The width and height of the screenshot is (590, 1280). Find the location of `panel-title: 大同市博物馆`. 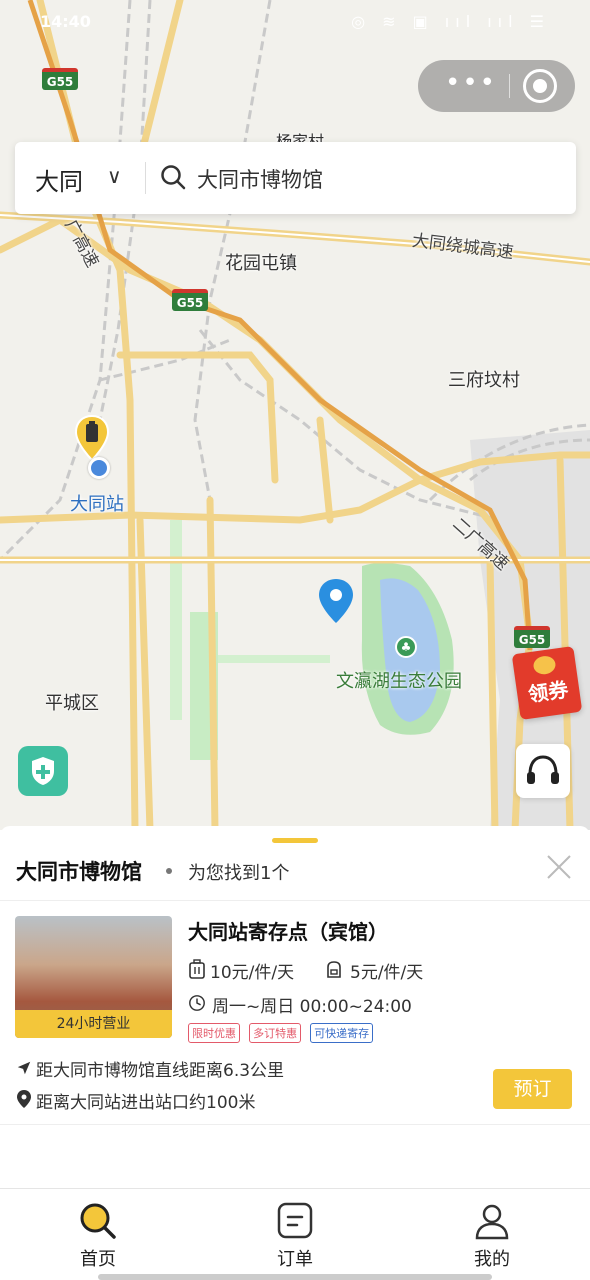

panel-title: 大同市博物馆 is located at coordinates (79, 872).